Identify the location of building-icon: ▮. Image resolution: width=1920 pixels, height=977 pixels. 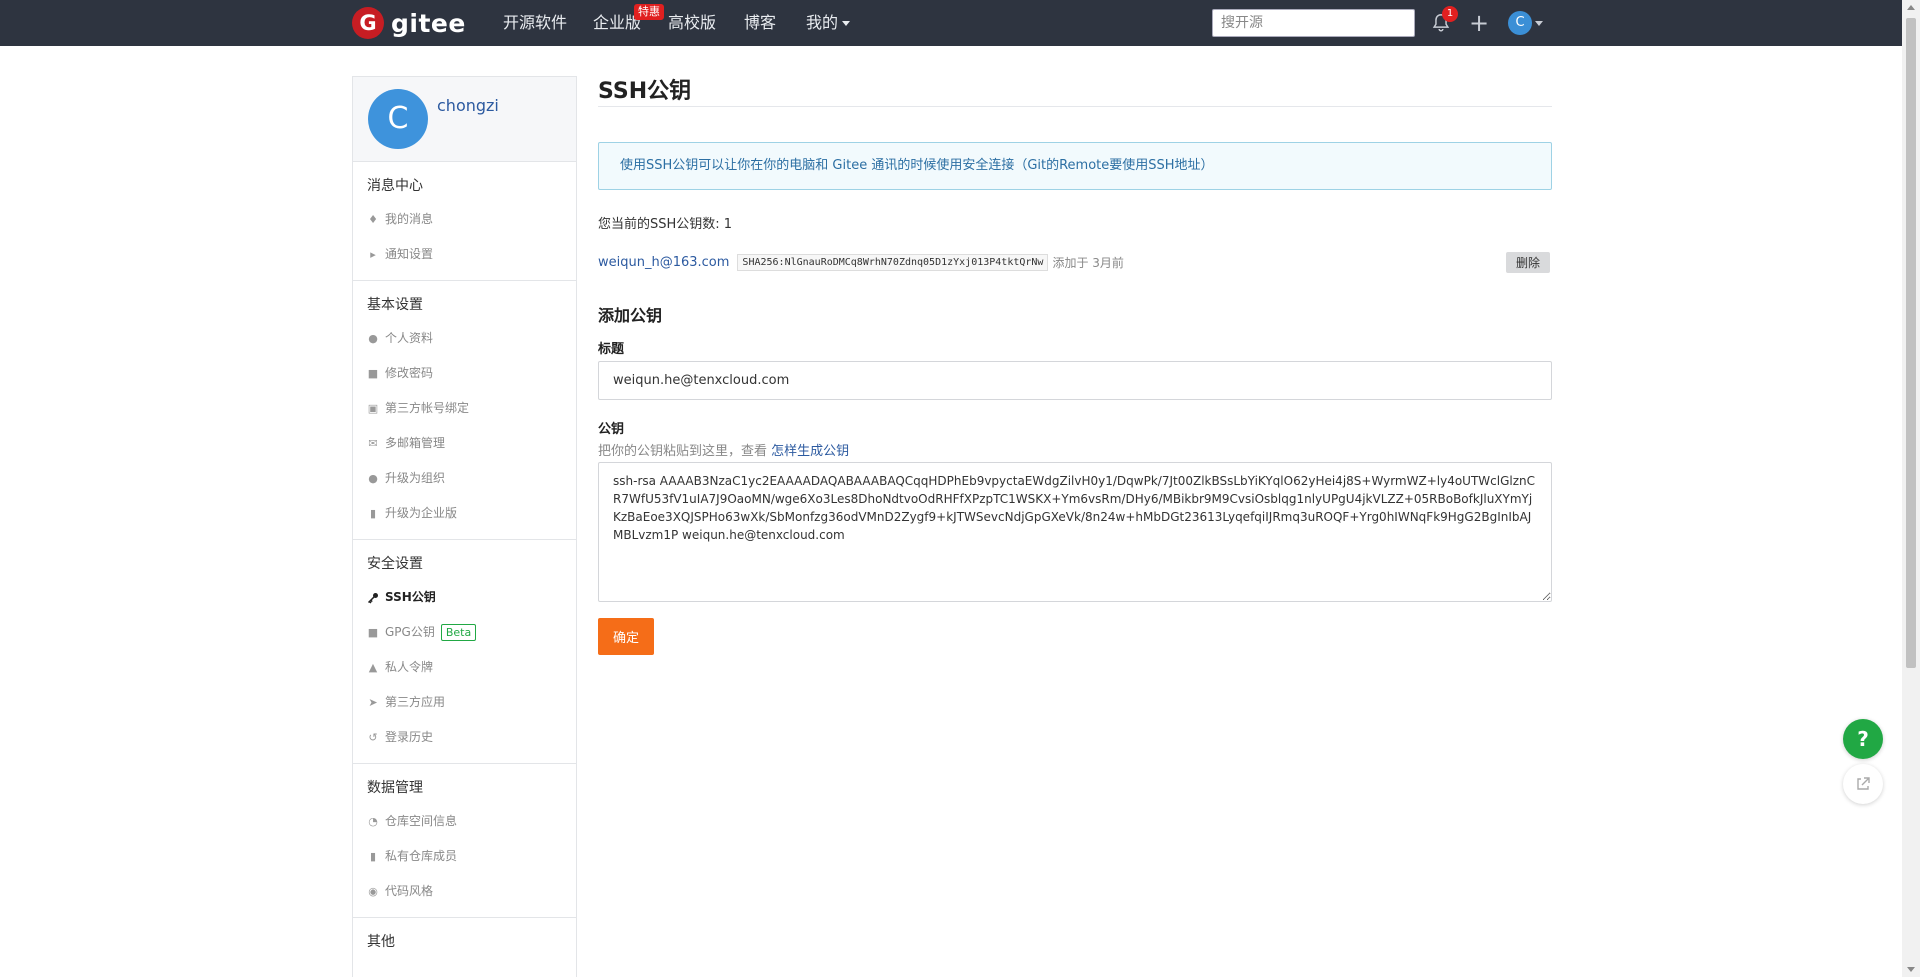
(373, 513).